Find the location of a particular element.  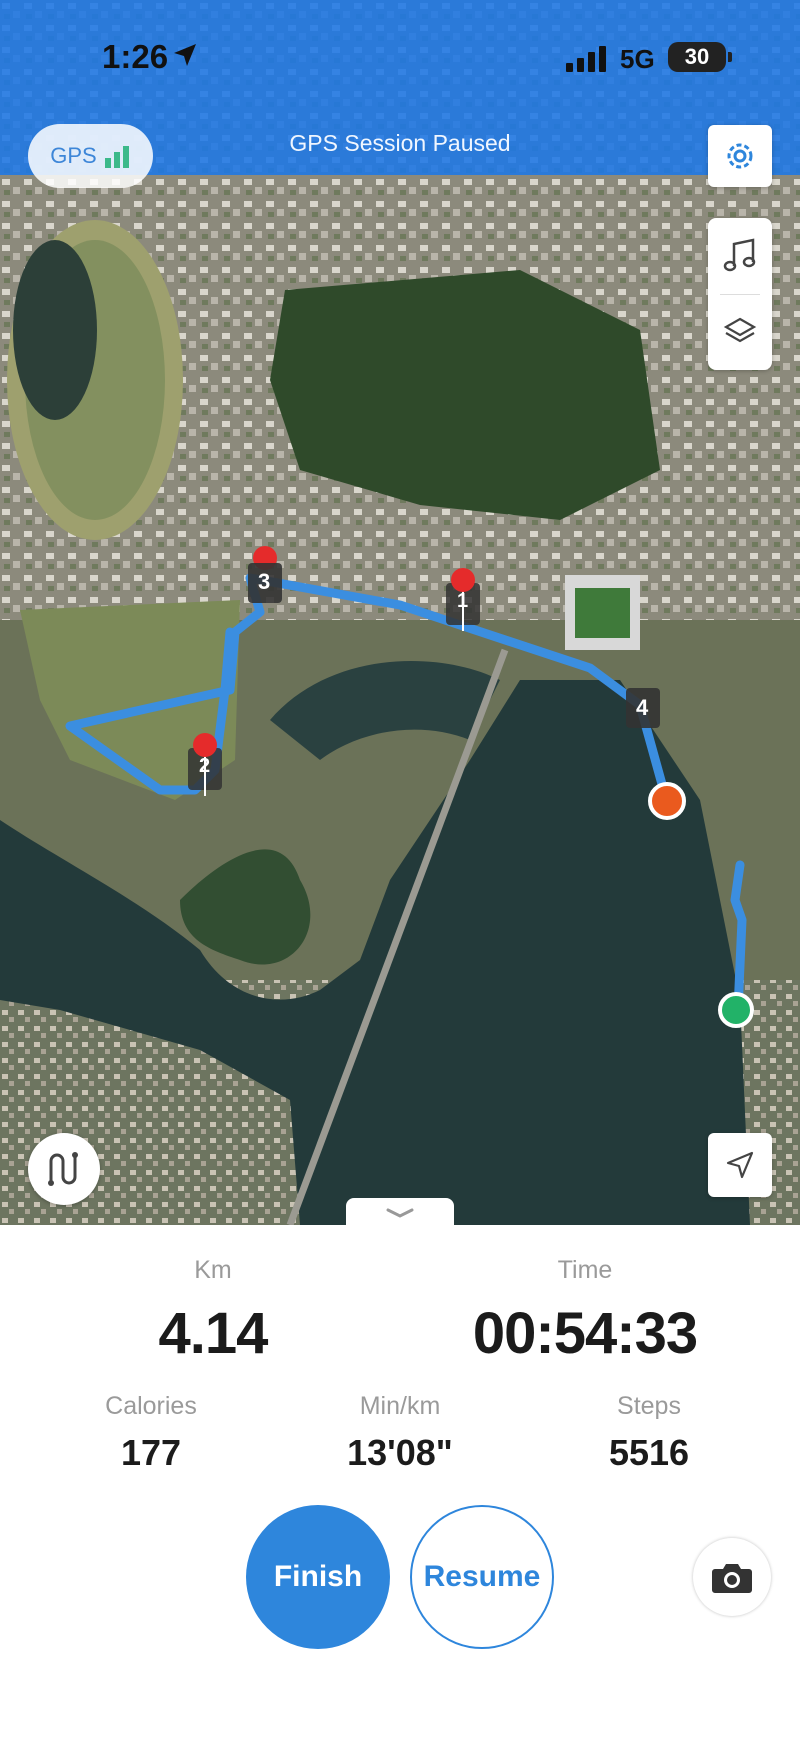

route-toggle-button is located at coordinates (64, 1169).